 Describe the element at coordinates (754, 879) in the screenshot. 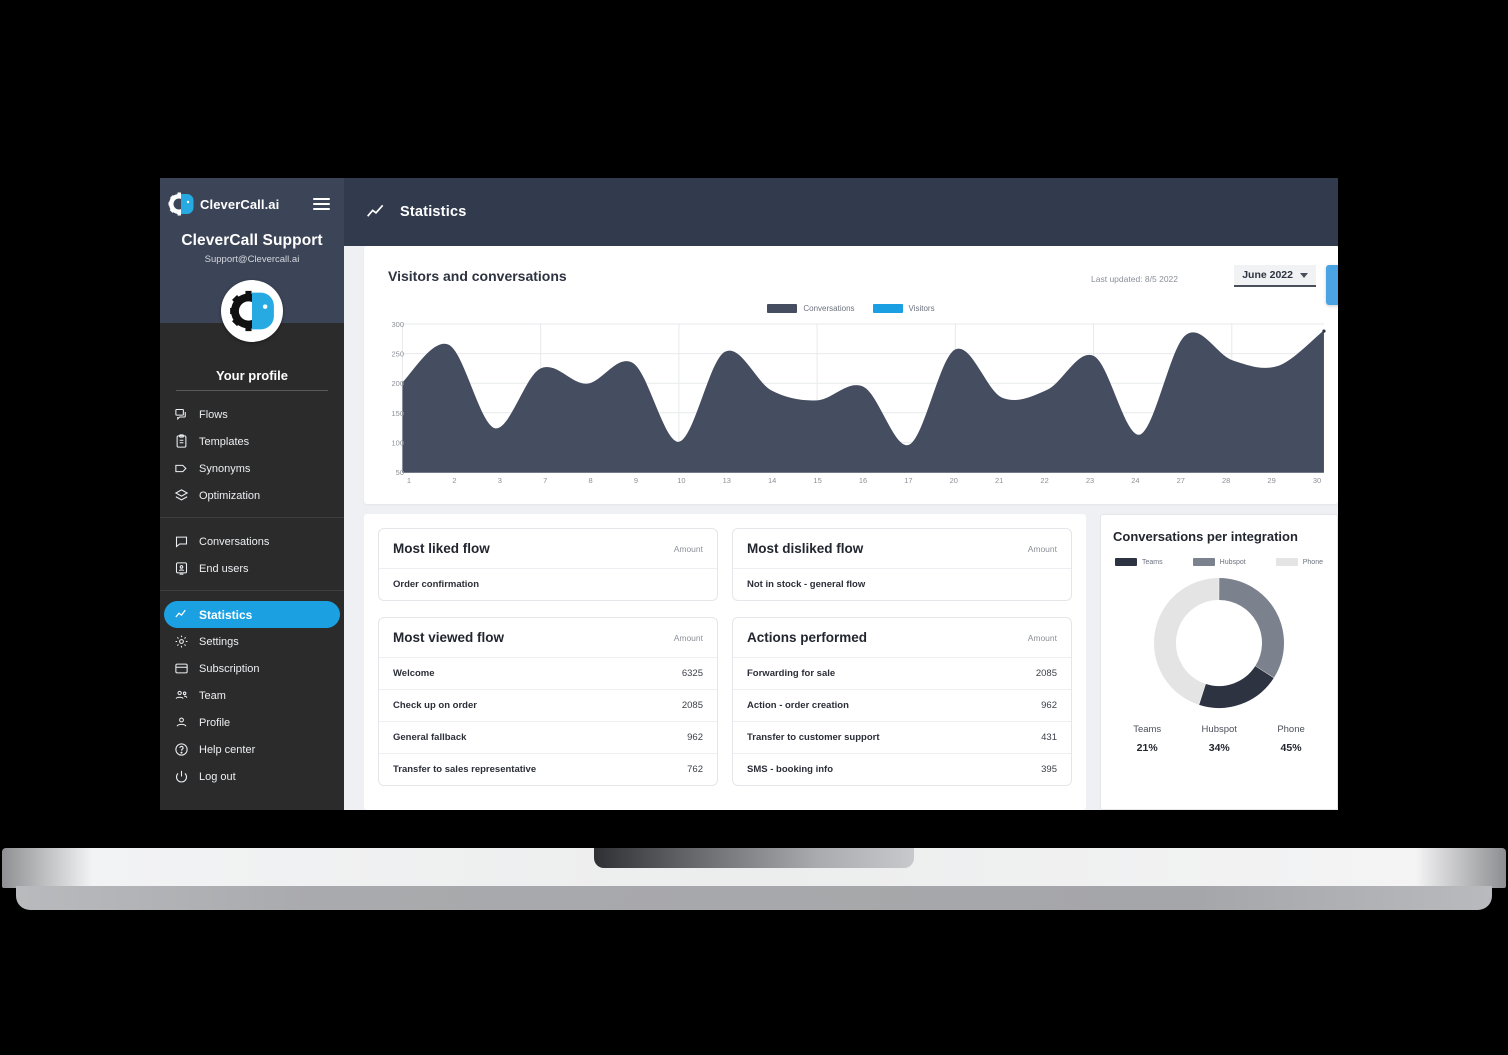

I see `laptop-base` at that location.